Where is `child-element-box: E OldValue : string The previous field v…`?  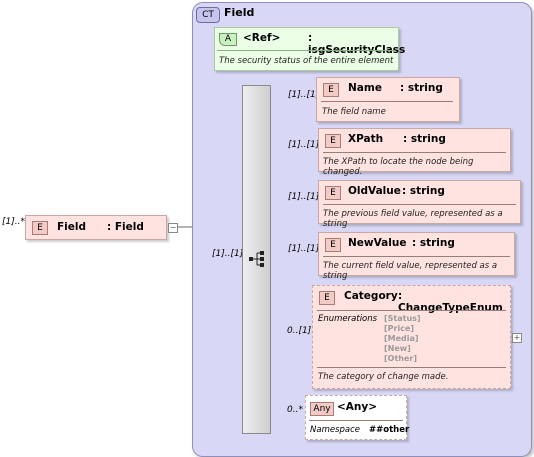 child-element-box: E OldValue : string The previous field v… is located at coordinates (419, 204).